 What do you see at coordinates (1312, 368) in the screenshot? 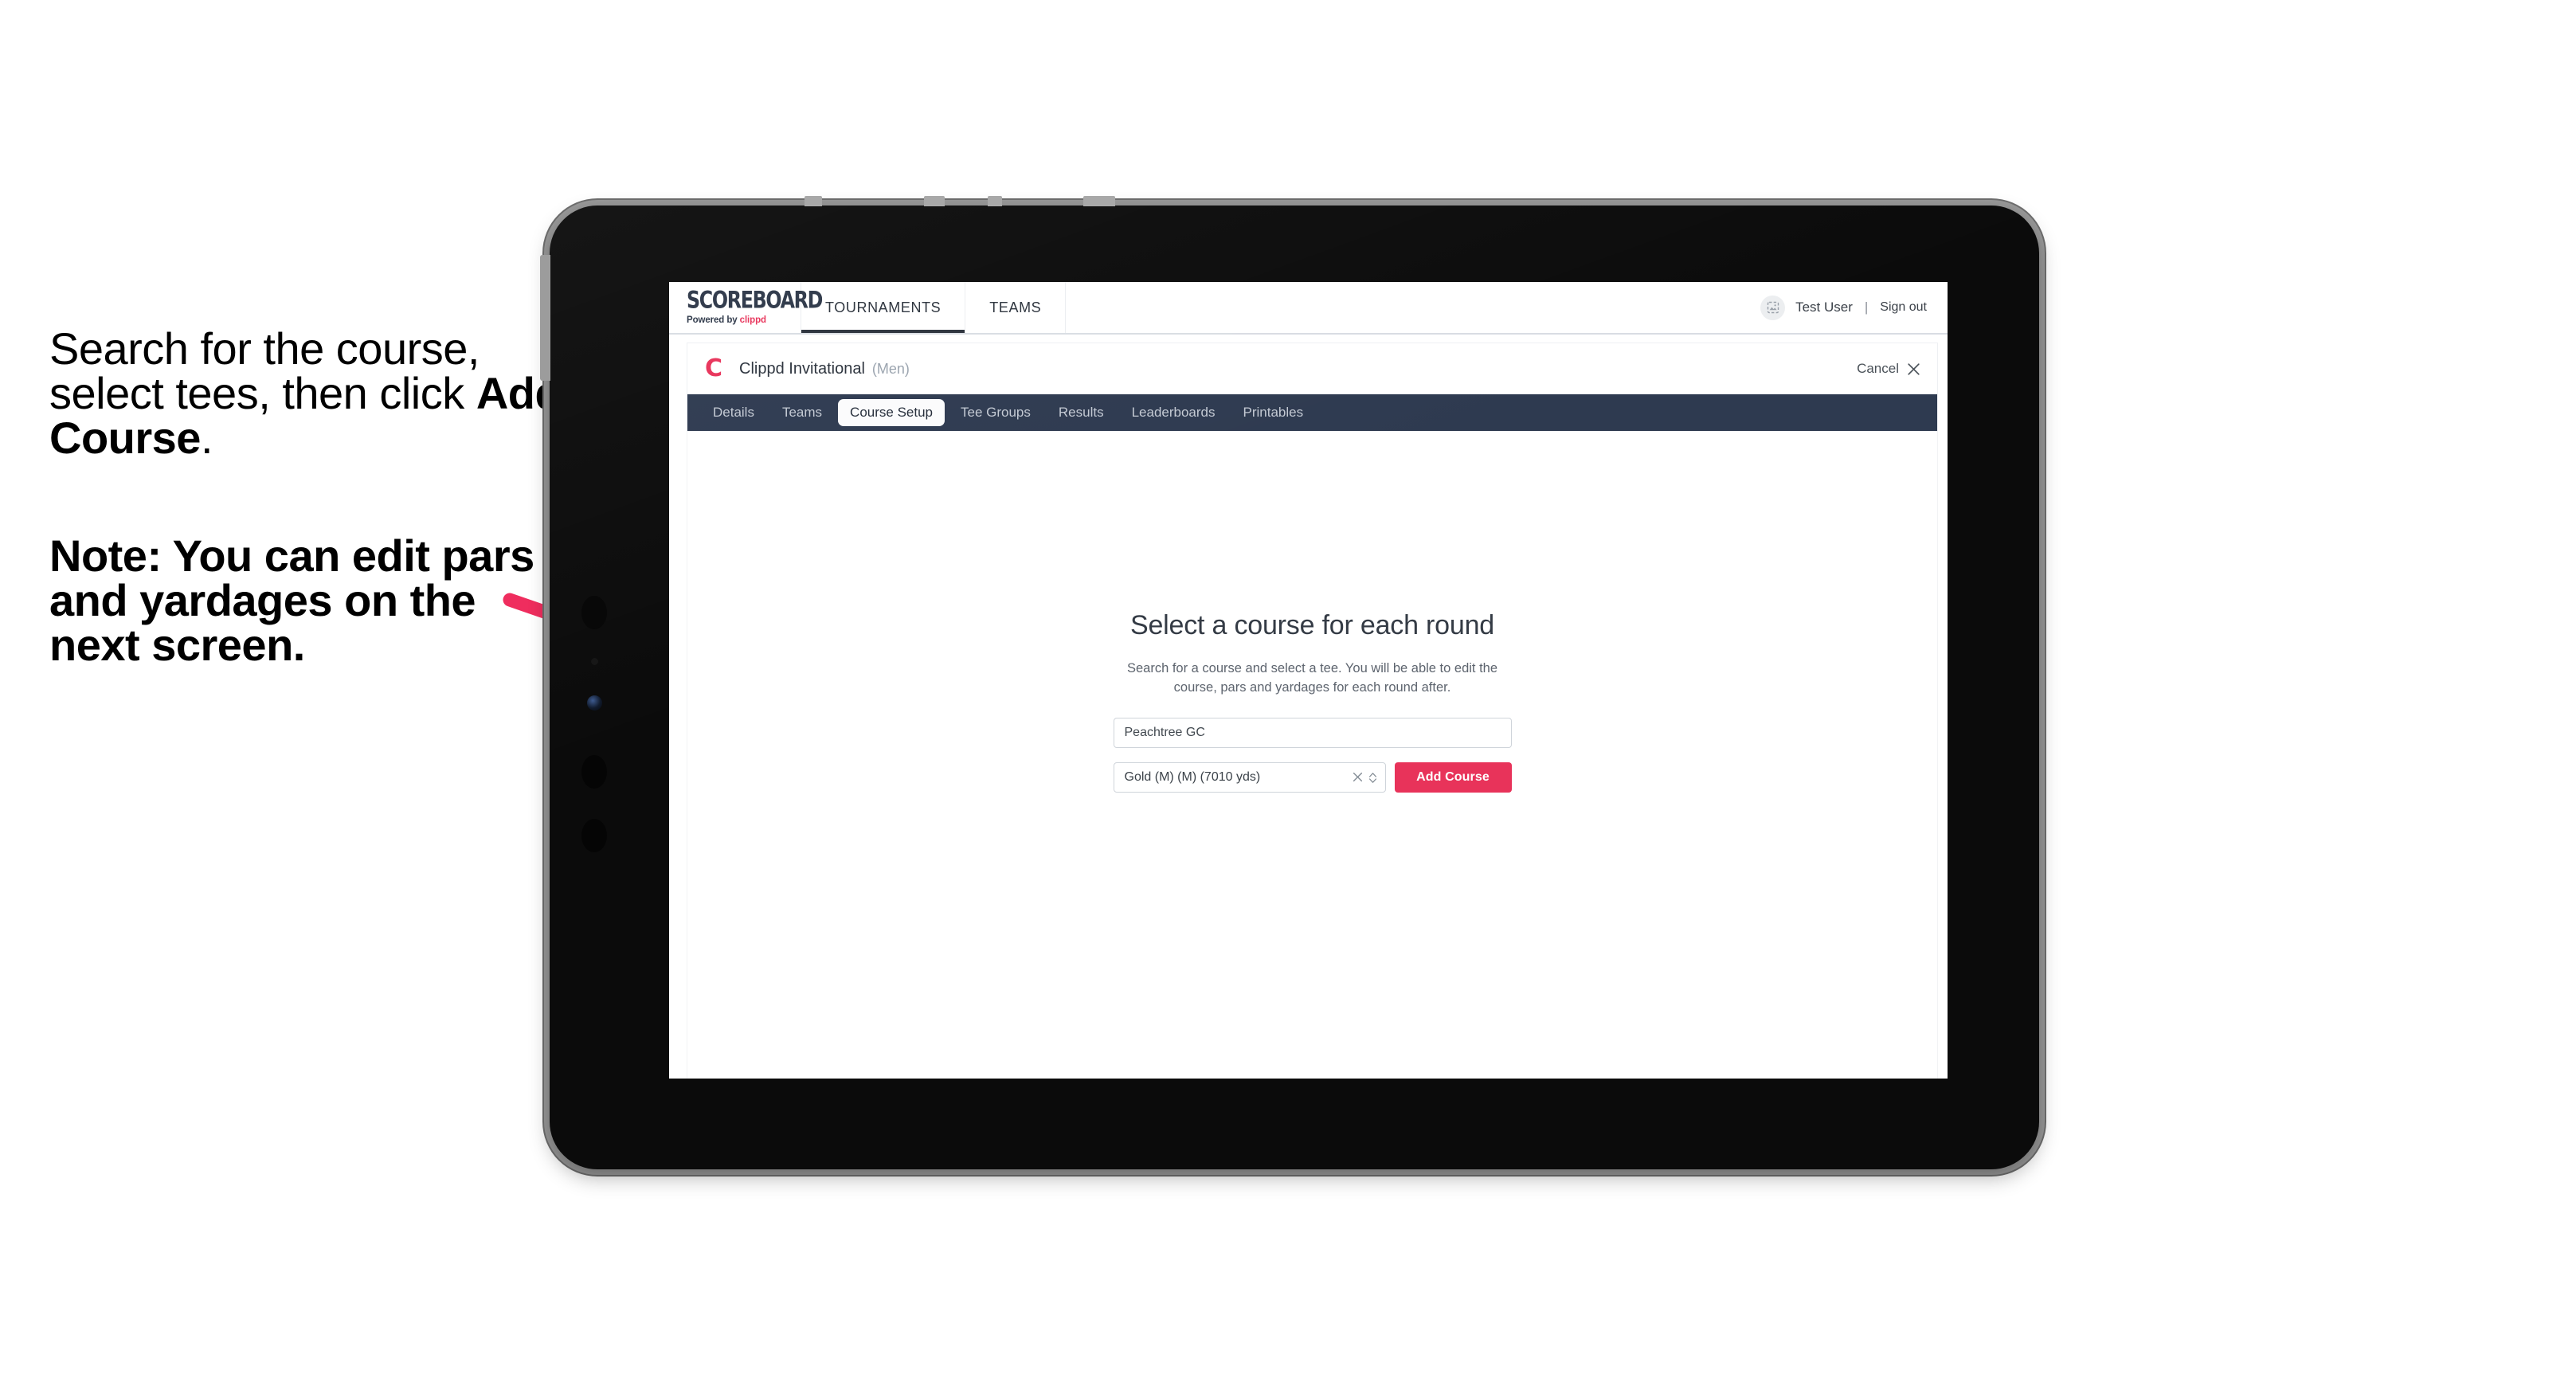
I see `tournament-header-row: C Clippd Invitational (Men) Cancel` at bounding box center [1312, 368].